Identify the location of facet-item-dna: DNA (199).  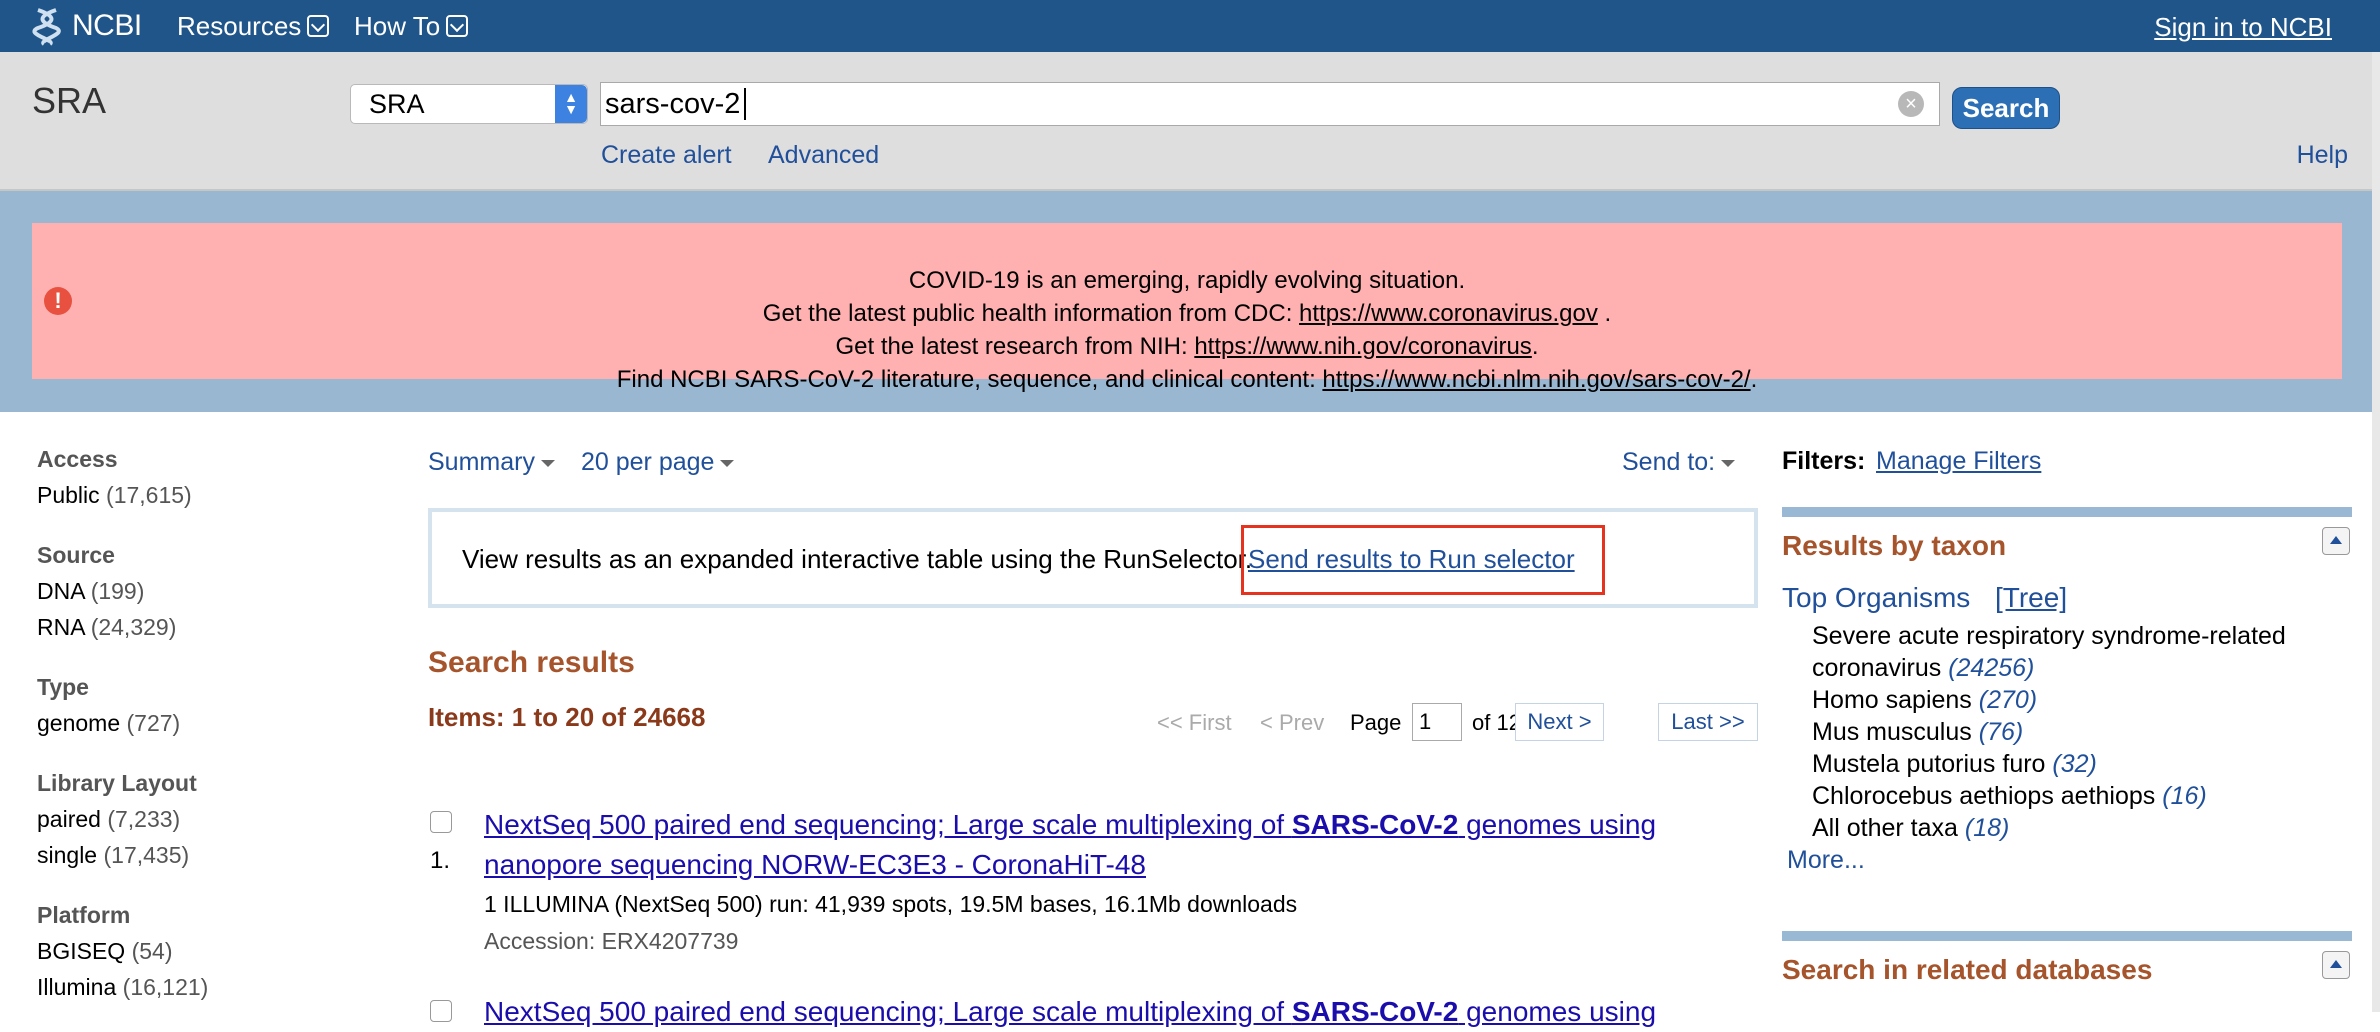
(90, 591).